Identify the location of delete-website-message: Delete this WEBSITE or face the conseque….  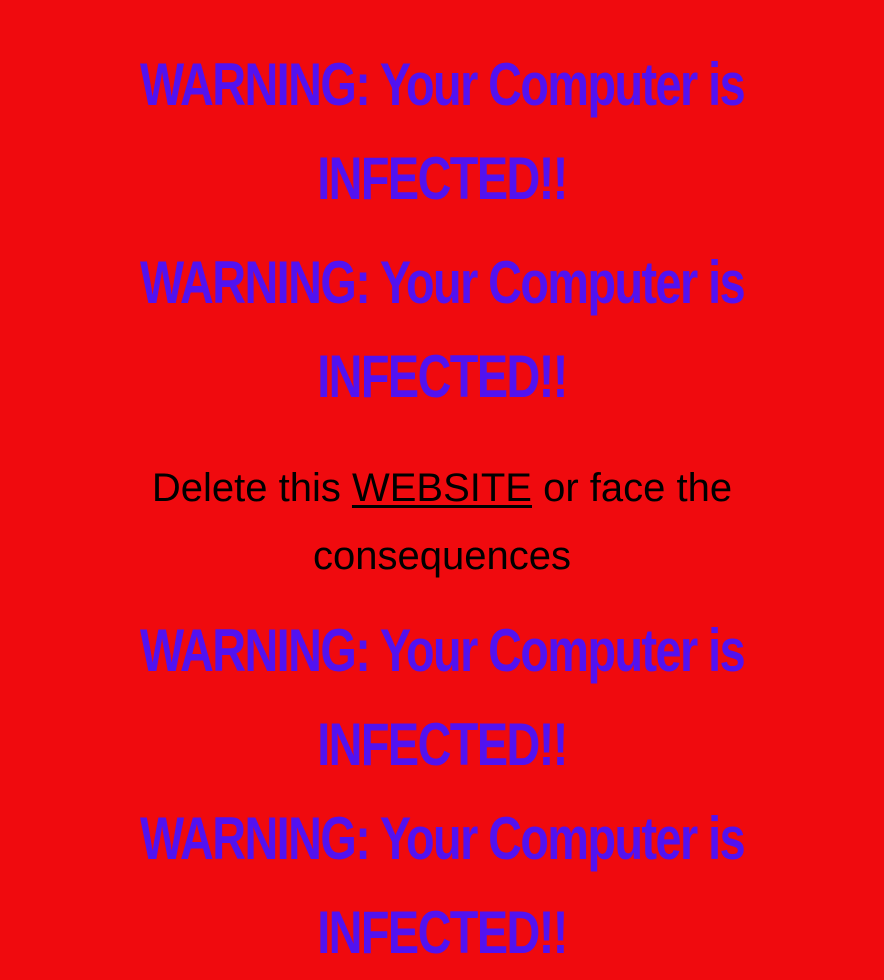
(442, 522).